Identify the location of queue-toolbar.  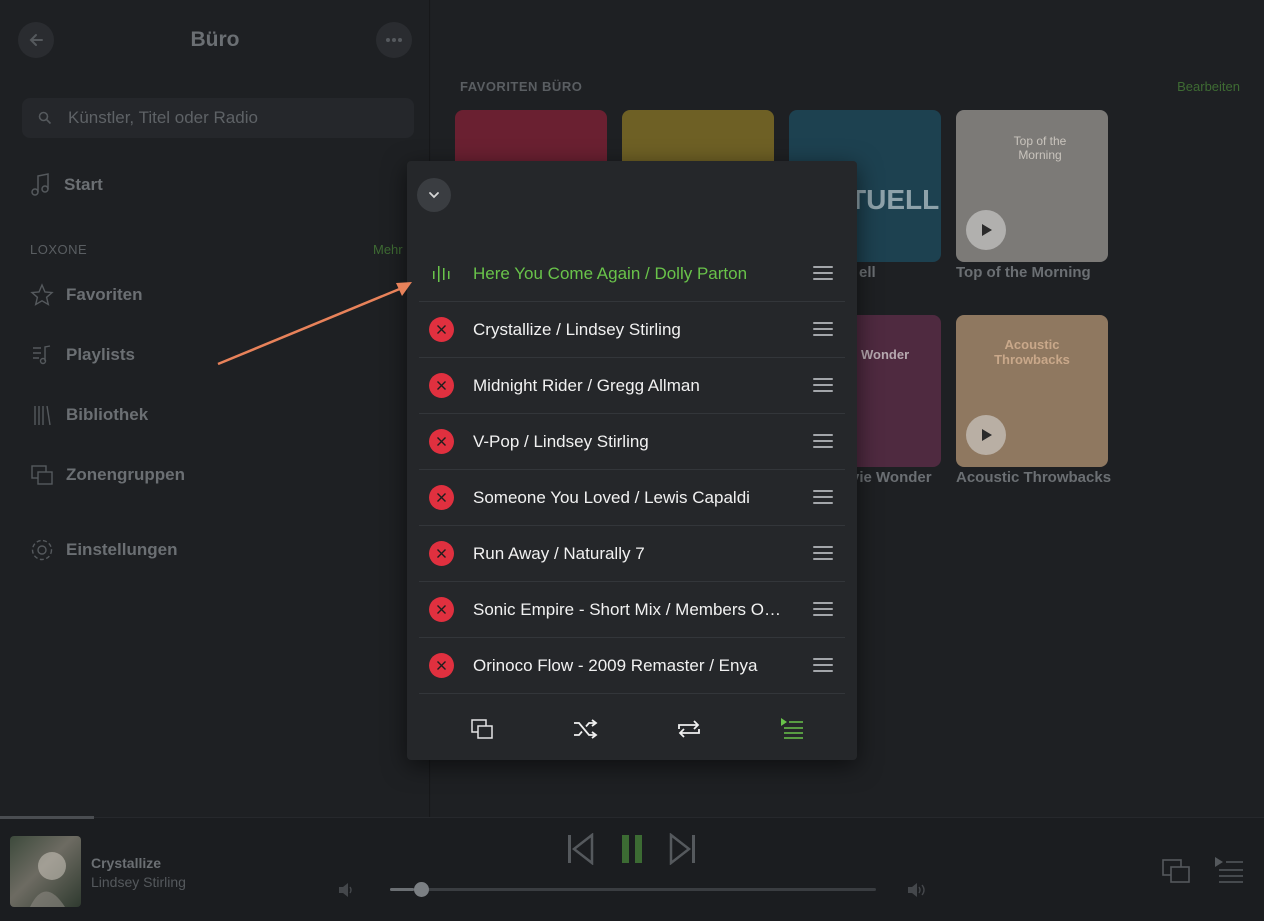
(632, 729).